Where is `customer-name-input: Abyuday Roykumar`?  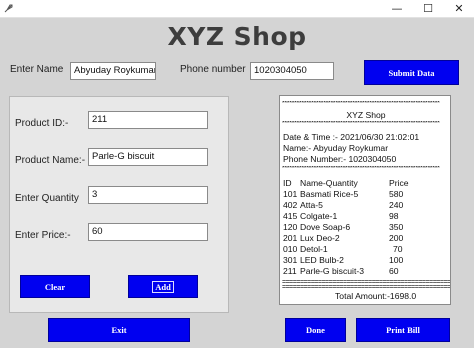
customer-name-input: Abyuday Roykumar is located at coordinates (113, 71).